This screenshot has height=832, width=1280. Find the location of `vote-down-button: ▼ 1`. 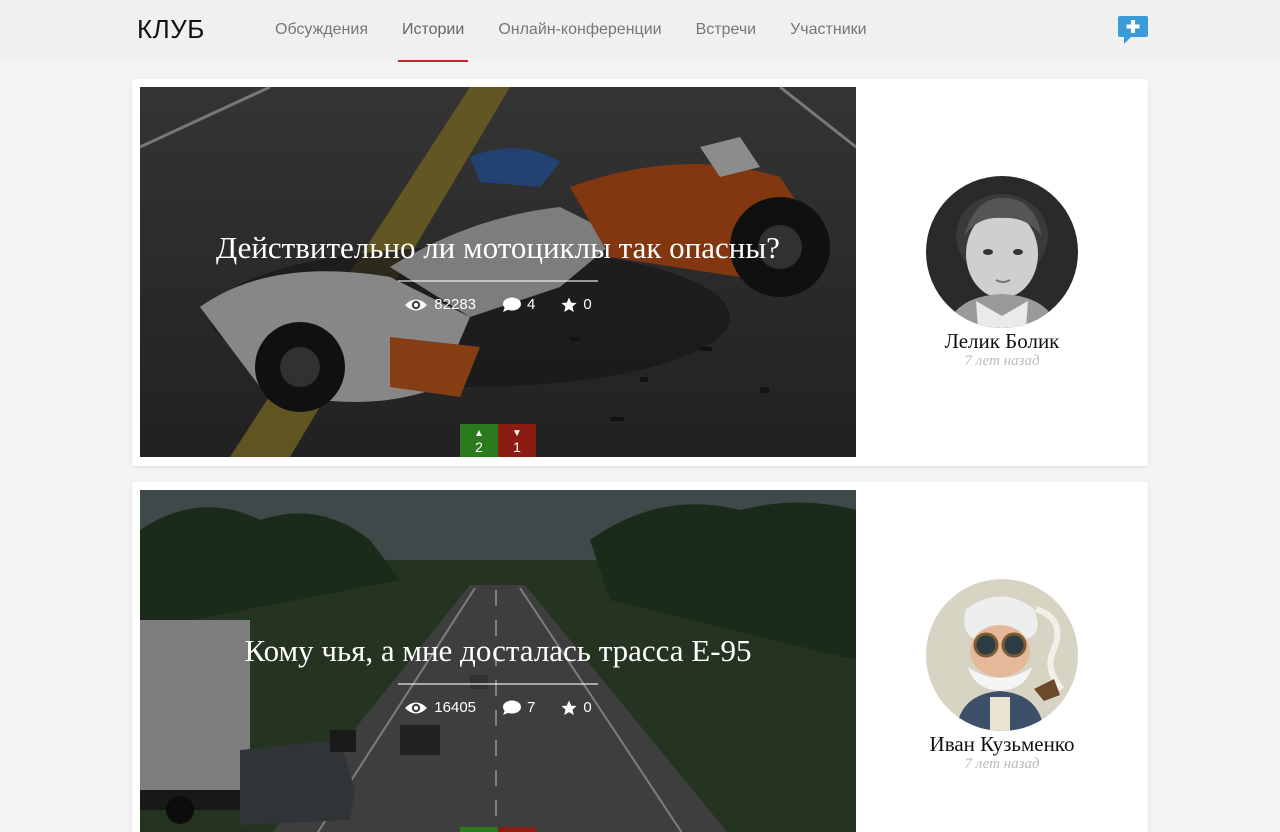

vote-down-button: ▼ 1 is located at coordinates (517, 440).